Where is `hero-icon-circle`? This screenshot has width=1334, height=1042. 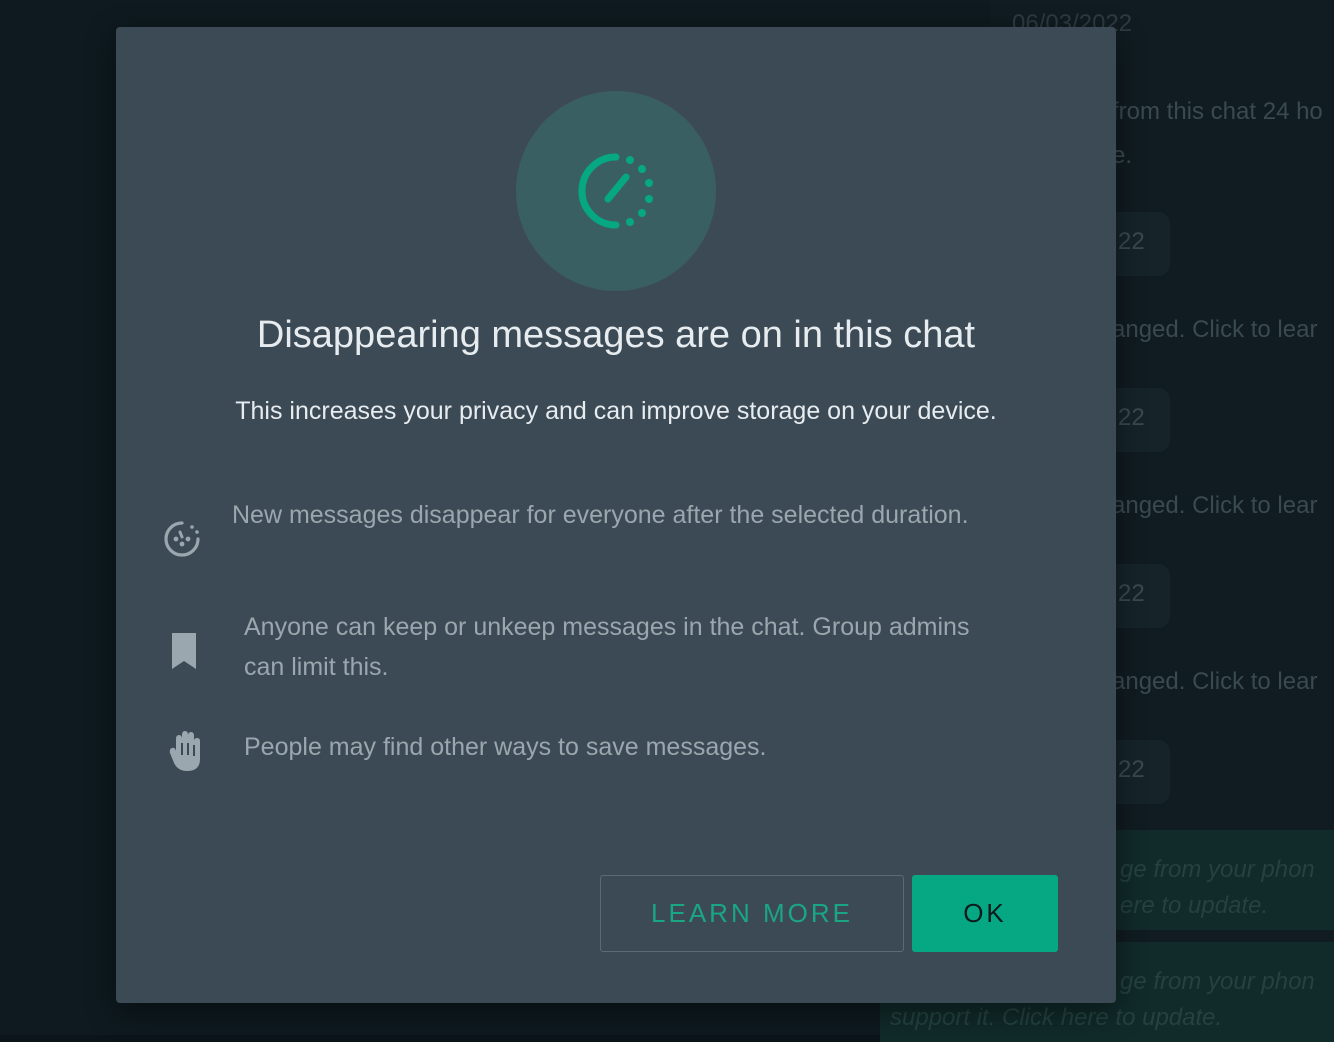
hero-icon-circle is located at coordinates (616, 191).